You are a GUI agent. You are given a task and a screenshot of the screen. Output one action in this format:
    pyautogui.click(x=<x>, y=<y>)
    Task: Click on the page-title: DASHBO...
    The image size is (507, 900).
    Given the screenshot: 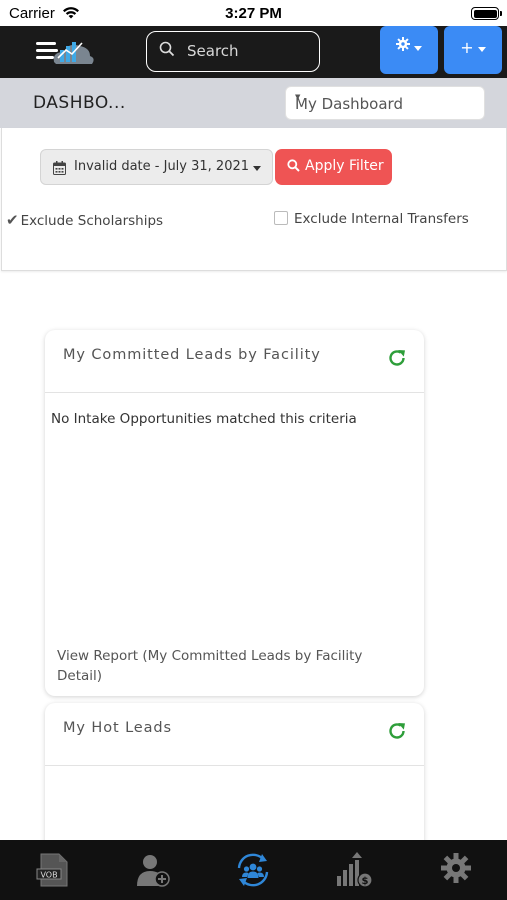 What is the action you would take?
    pyautogui.click(x=79, y=103)
    